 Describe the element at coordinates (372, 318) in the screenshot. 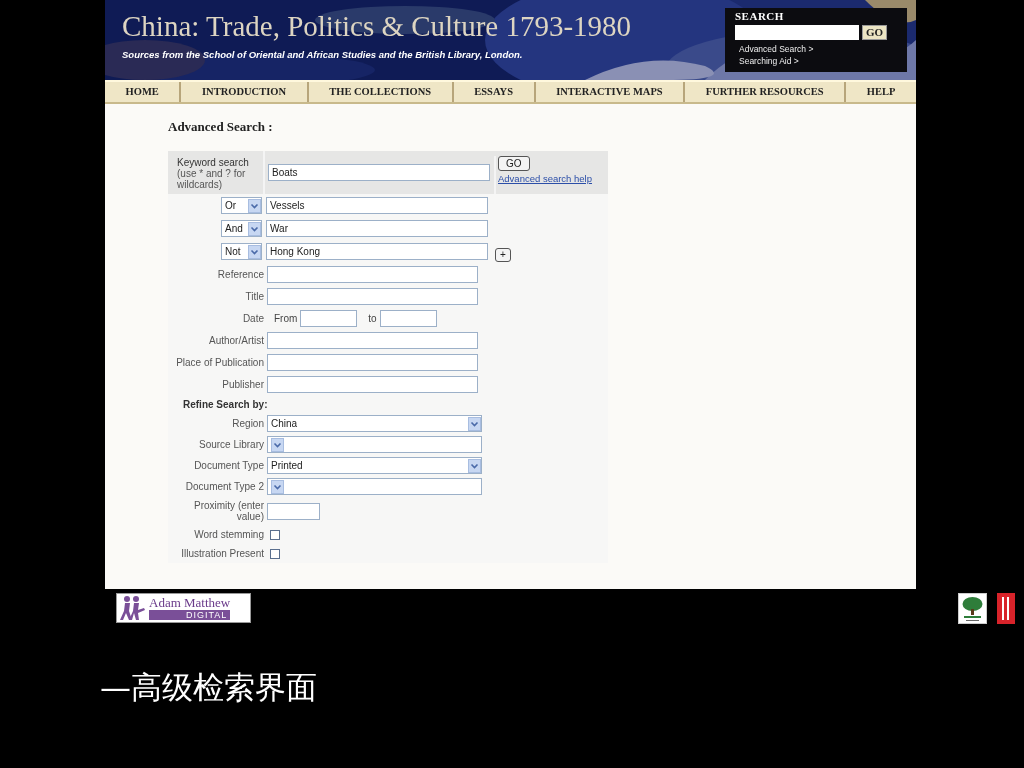

I see `field-label: to` at that location.